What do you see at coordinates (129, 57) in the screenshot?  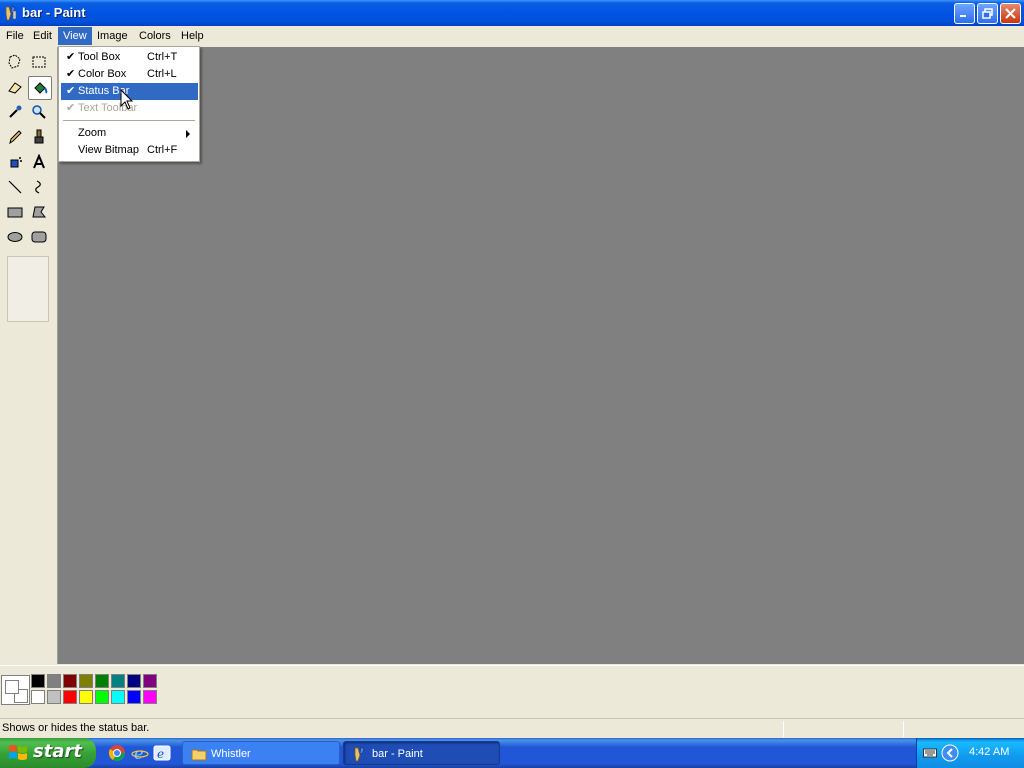 I see `menu-item-tool-box: ✔ Tool Box Ctrl+T` at bounding box center [129, 57].